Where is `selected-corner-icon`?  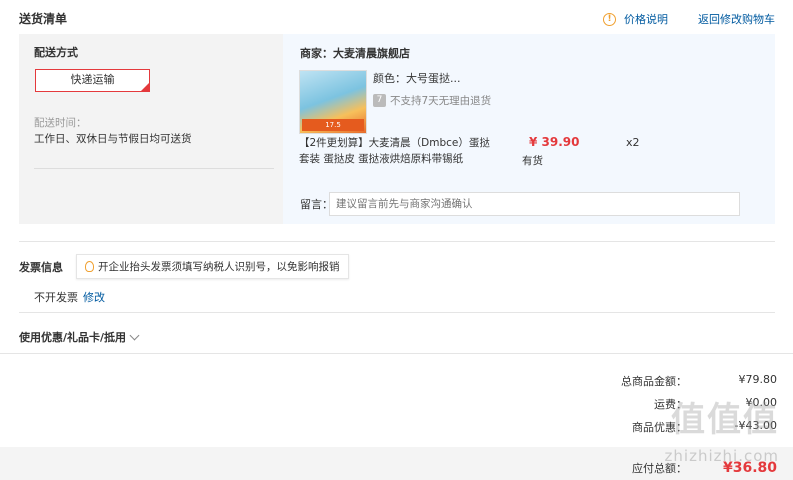 selected-corner-icon is located at coordinates (145, 87).